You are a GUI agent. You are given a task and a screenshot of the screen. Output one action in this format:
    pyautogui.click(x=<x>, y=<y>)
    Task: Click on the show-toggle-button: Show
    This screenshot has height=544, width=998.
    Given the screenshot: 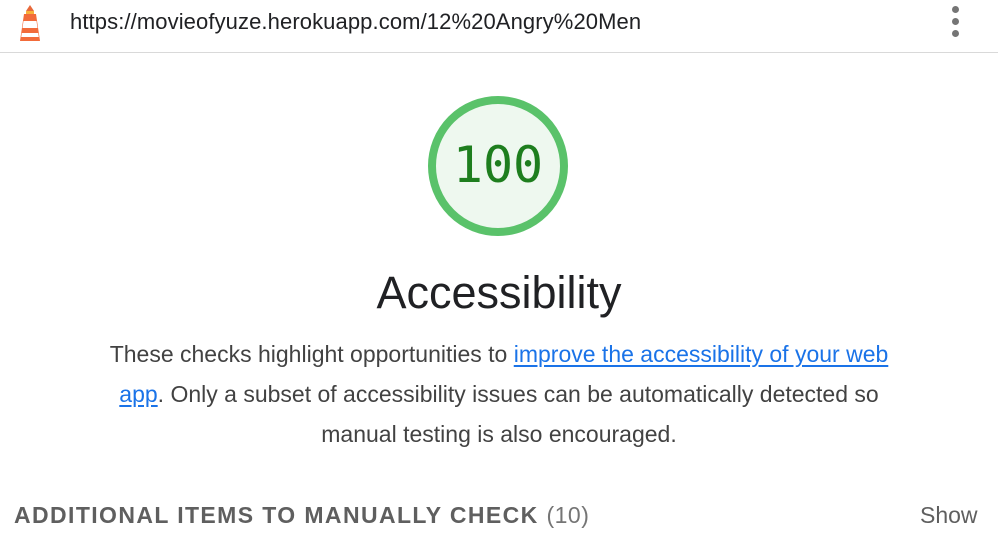 What is the action you would take?
    pyautogui.click(x=949, y=515)
    